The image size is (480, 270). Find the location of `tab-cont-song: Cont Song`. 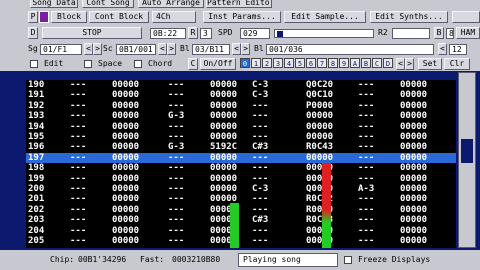

tab-cont-song: Cont Song is located at coordinates (108, 4).